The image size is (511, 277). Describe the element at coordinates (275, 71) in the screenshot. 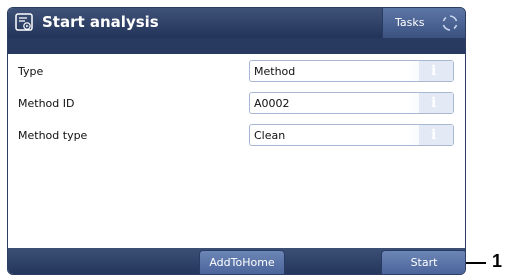

I see `type-value: Method` at that location.